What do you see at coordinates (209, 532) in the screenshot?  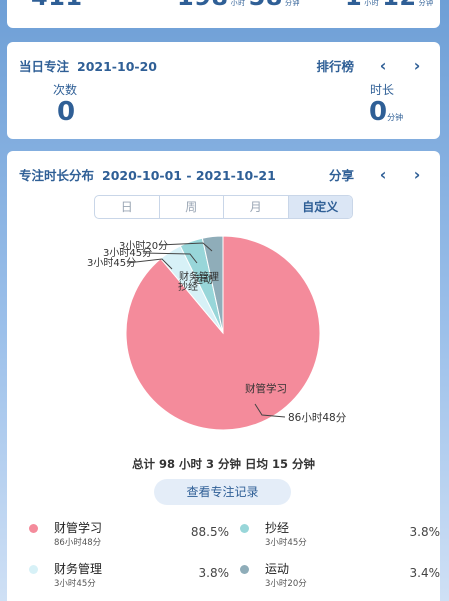 I see `legend-percent: 88.5%` at bounding box center [209, 532].